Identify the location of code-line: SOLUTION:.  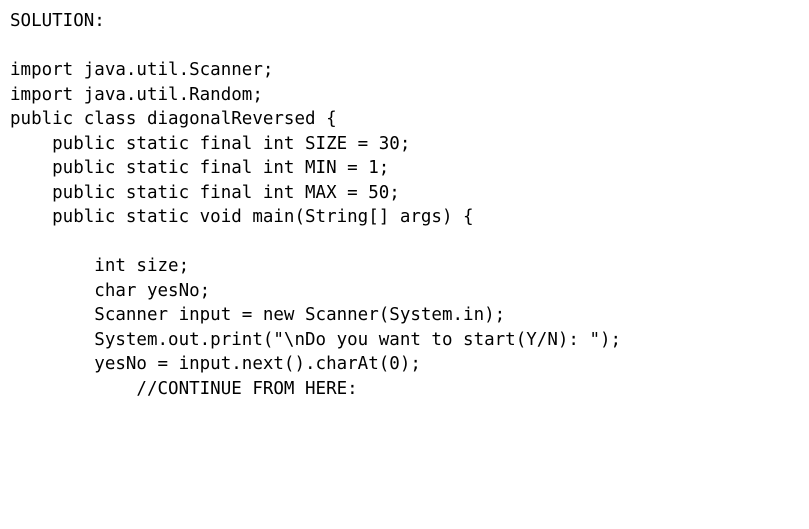
(57, 21).